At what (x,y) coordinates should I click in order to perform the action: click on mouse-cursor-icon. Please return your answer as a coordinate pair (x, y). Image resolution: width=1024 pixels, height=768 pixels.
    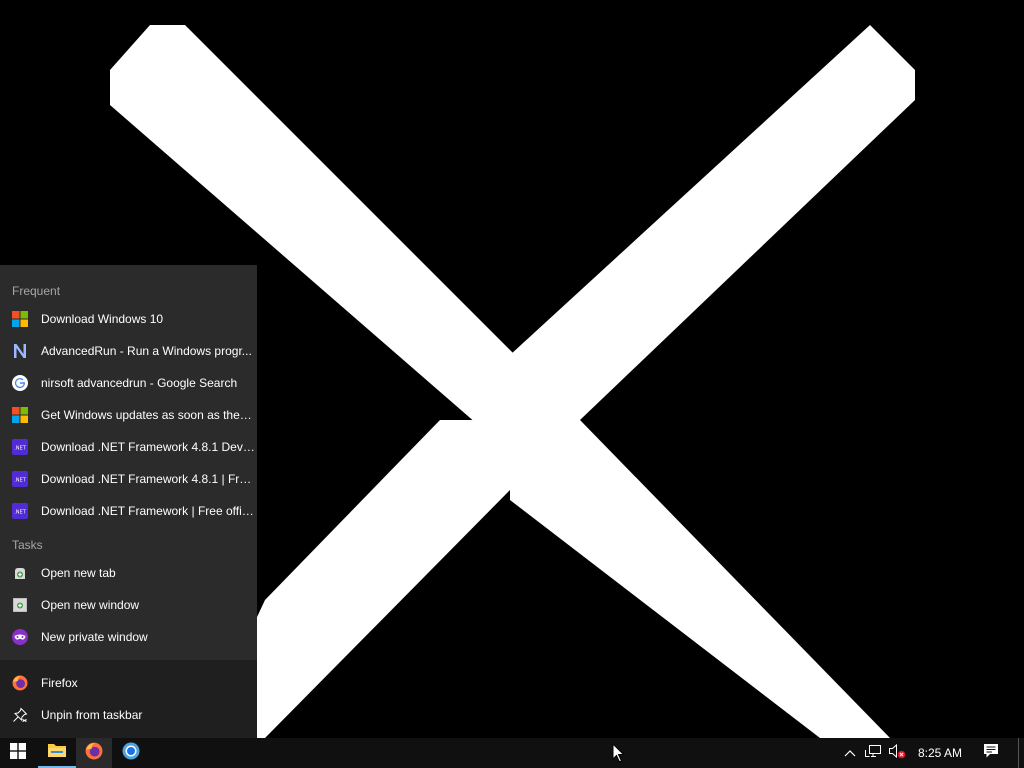
    Looking at the image, I should click on (618, 753).